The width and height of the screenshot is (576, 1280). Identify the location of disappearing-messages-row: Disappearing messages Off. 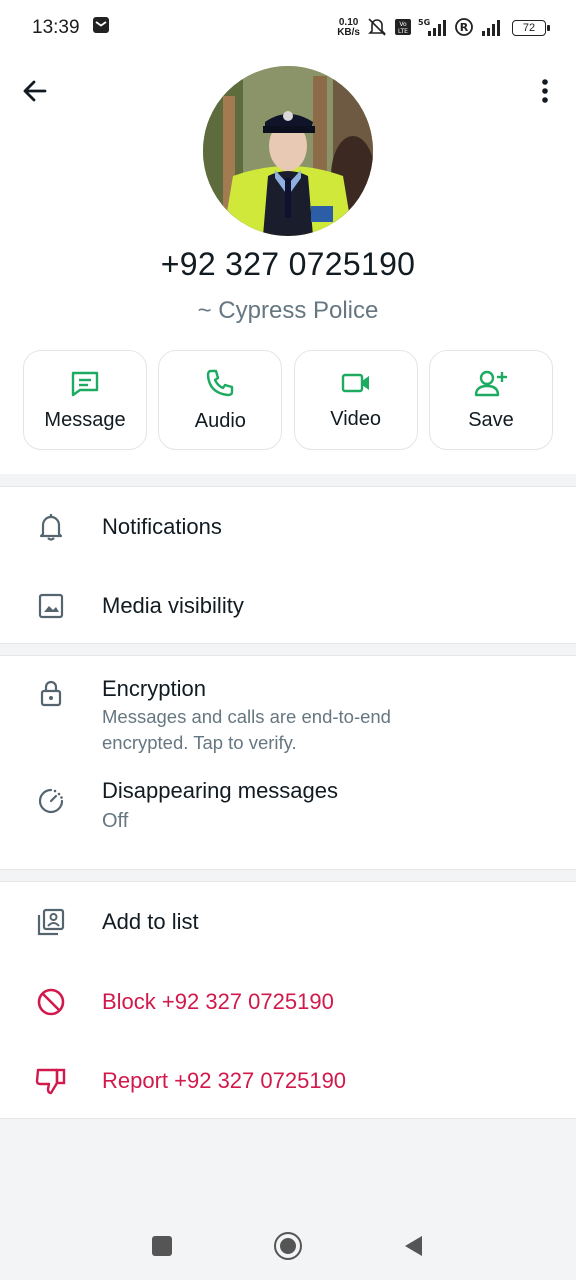
(288, 818).